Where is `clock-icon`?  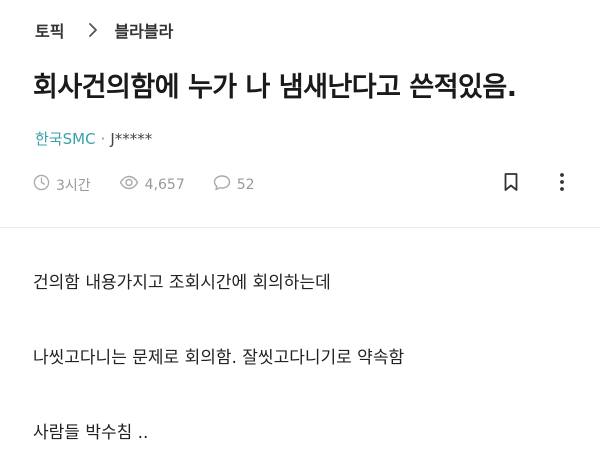
clock-icon is located at coordinates (44, 184).